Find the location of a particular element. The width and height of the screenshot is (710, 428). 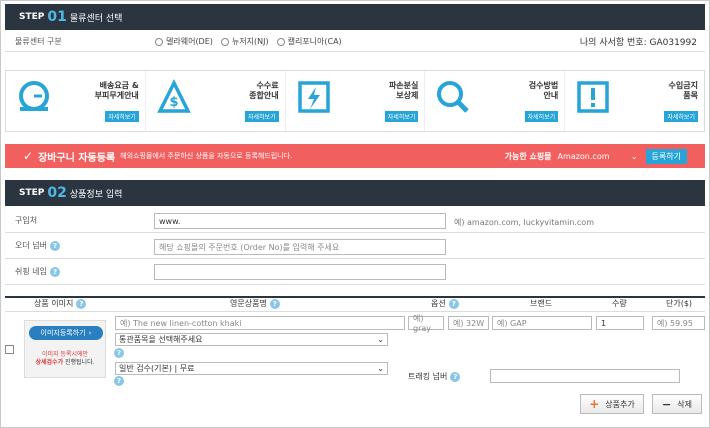

store-label: 구입처 is located at coordinates (26, 220).